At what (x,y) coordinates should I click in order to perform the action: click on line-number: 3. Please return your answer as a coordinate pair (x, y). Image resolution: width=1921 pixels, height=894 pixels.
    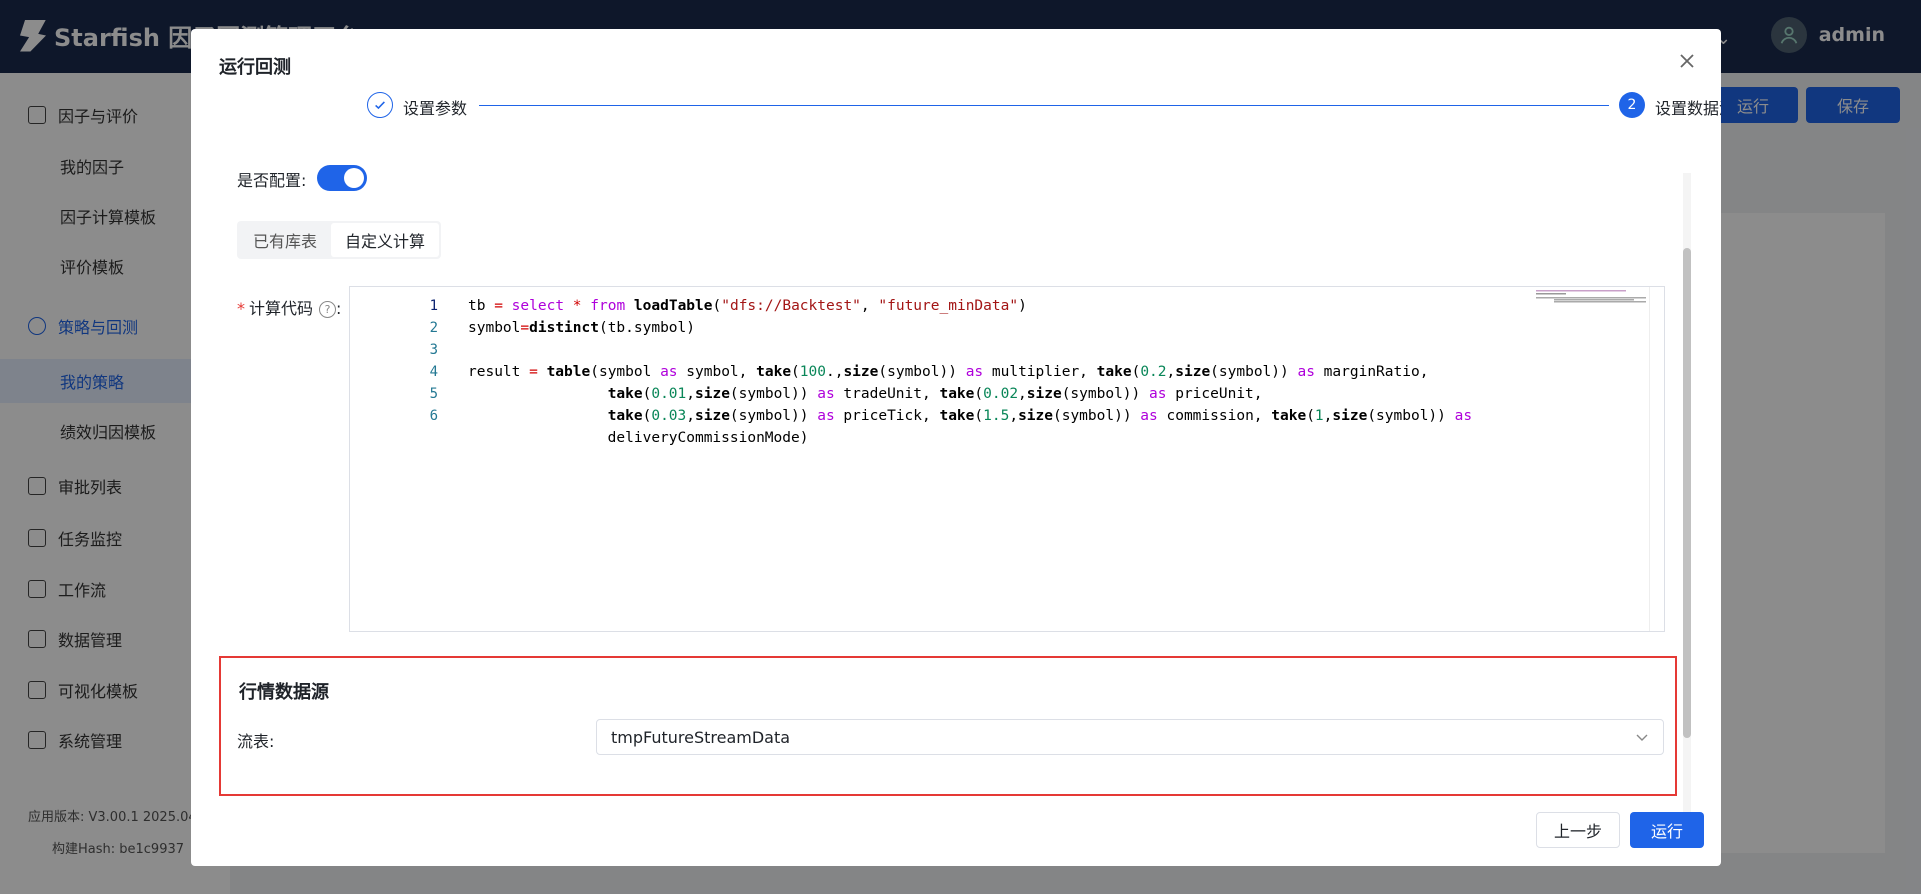
    Looking at the image, I should click on (433, 350).